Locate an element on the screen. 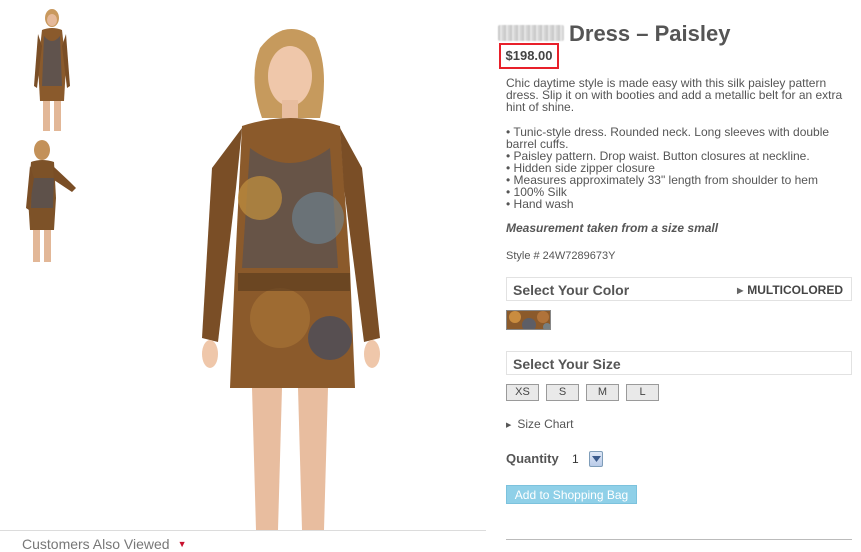  quantity-label: Quantity is located at coordinates (532, 458).